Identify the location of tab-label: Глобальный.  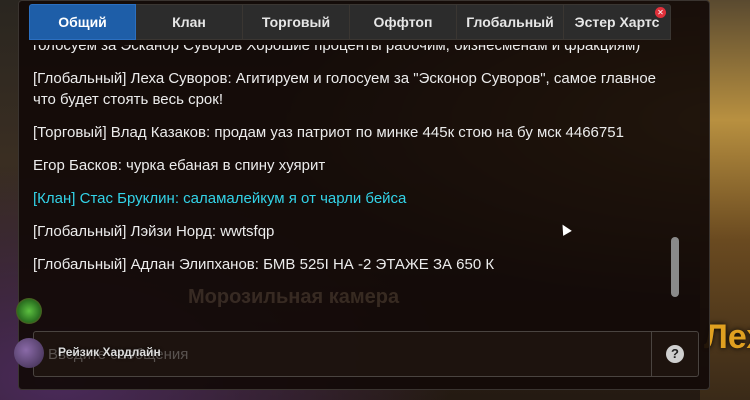
(510, 22).